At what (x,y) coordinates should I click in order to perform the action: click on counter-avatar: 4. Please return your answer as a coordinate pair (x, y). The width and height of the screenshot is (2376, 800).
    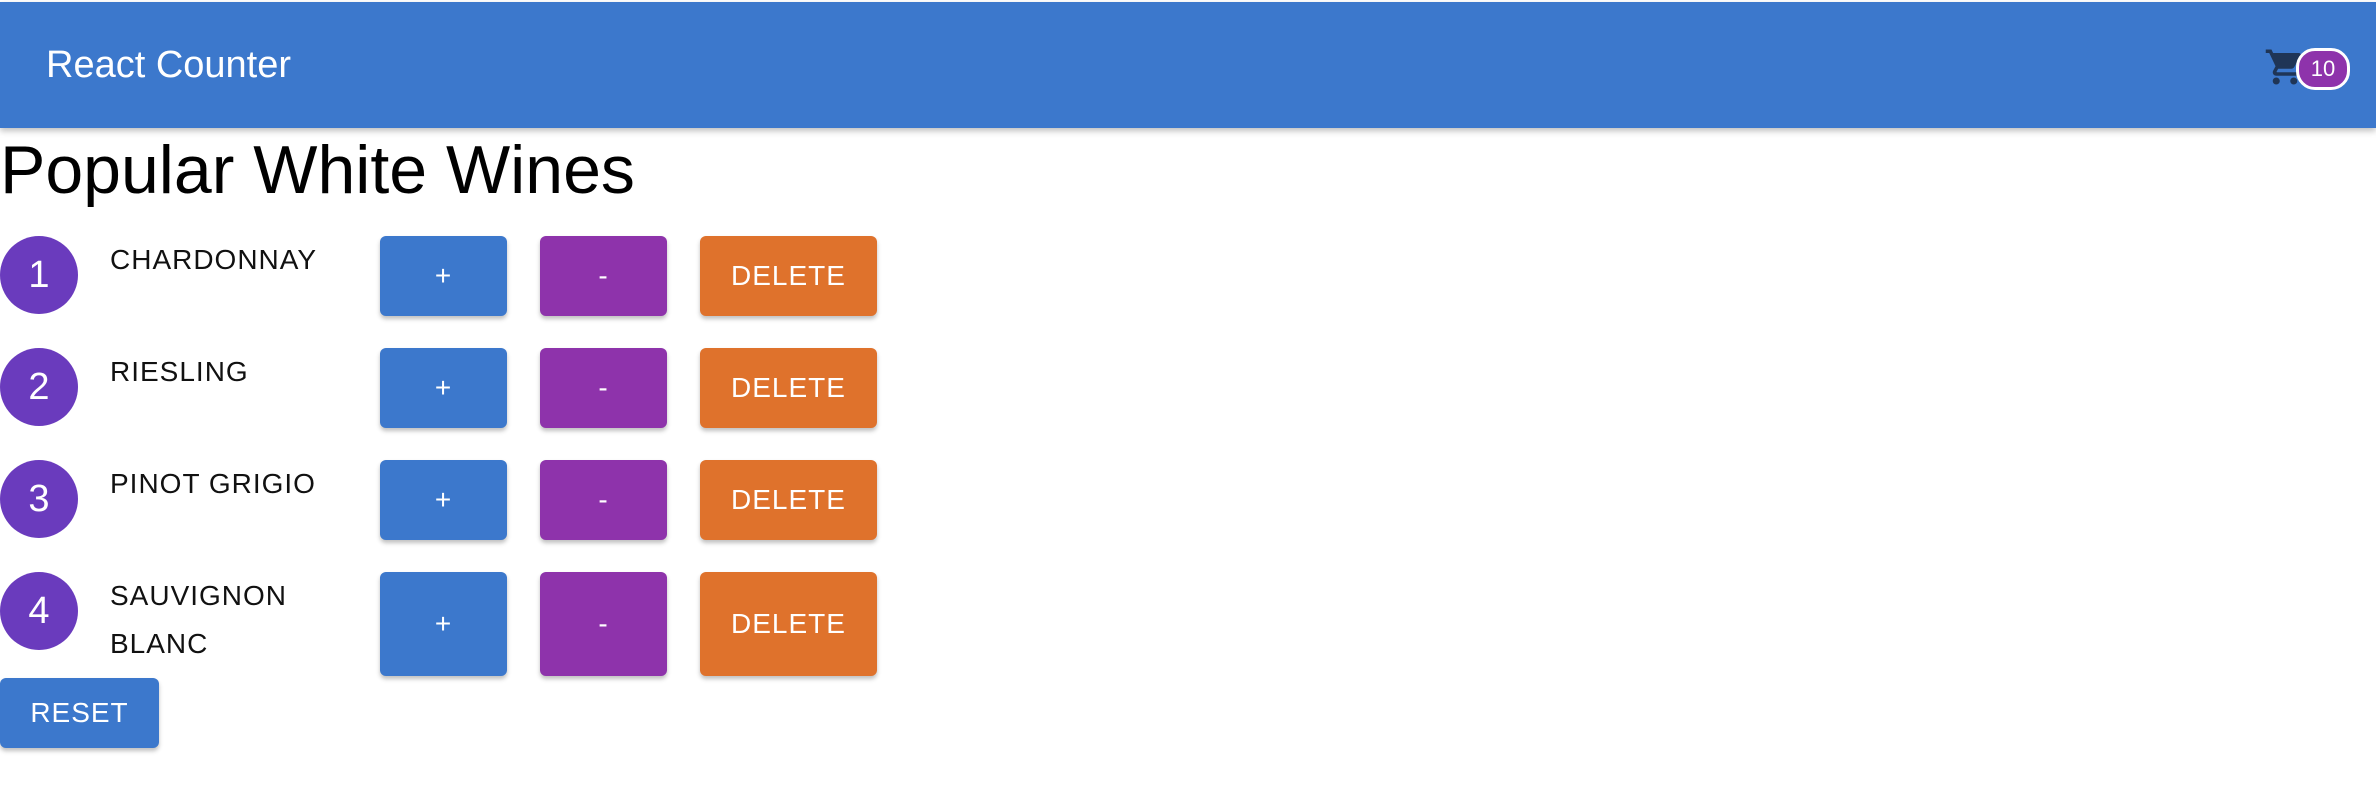
    Looking at the image, I should click on (39, 611).